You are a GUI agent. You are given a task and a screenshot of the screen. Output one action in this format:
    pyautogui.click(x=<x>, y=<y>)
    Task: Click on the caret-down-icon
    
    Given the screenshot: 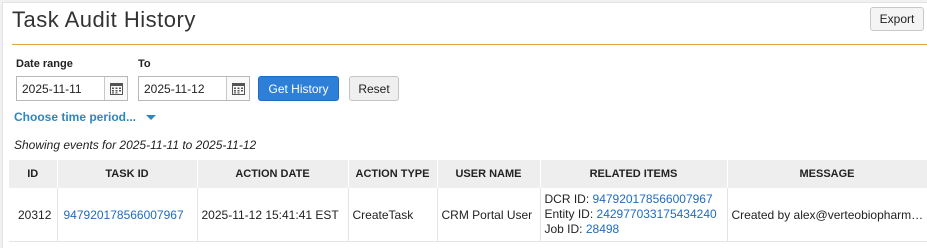 What is the action you would take?
    pyautogui.click(x=151, y=117)
    